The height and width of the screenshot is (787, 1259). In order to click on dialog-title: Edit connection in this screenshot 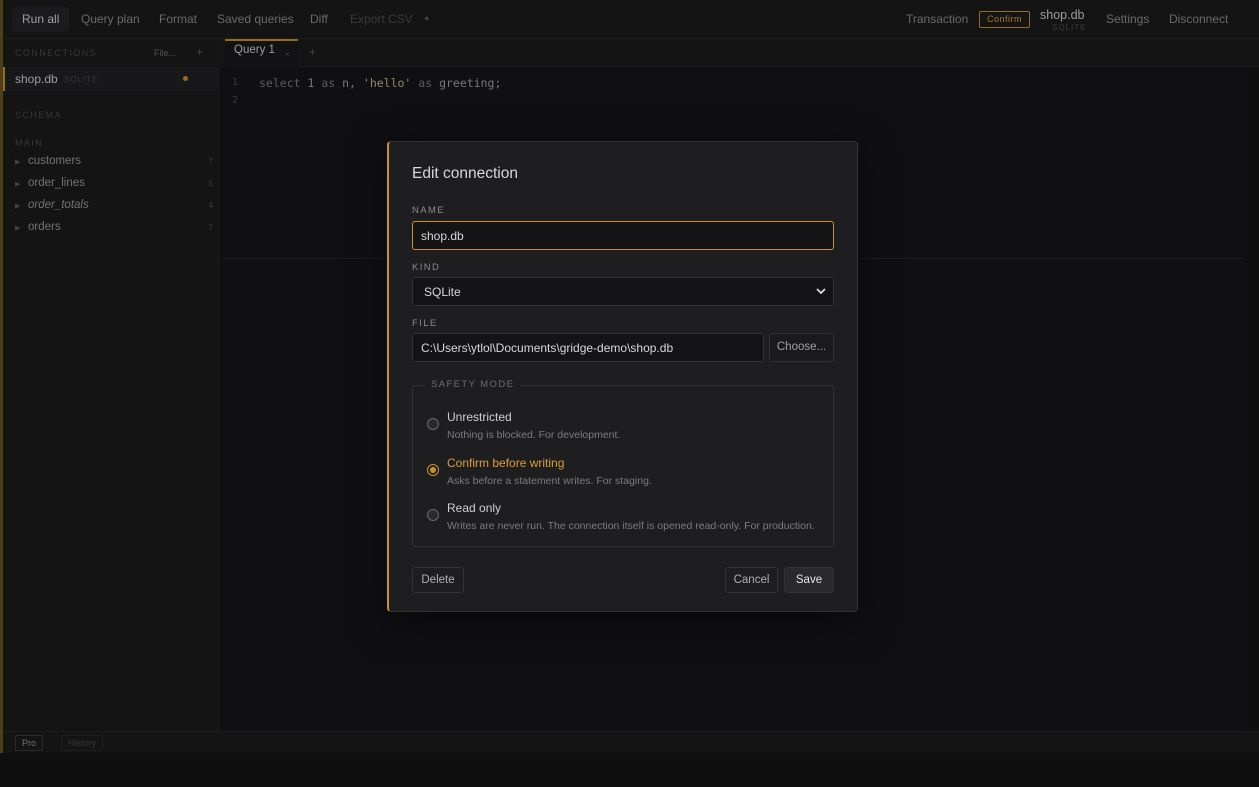, I will do `click(465, 173)`.